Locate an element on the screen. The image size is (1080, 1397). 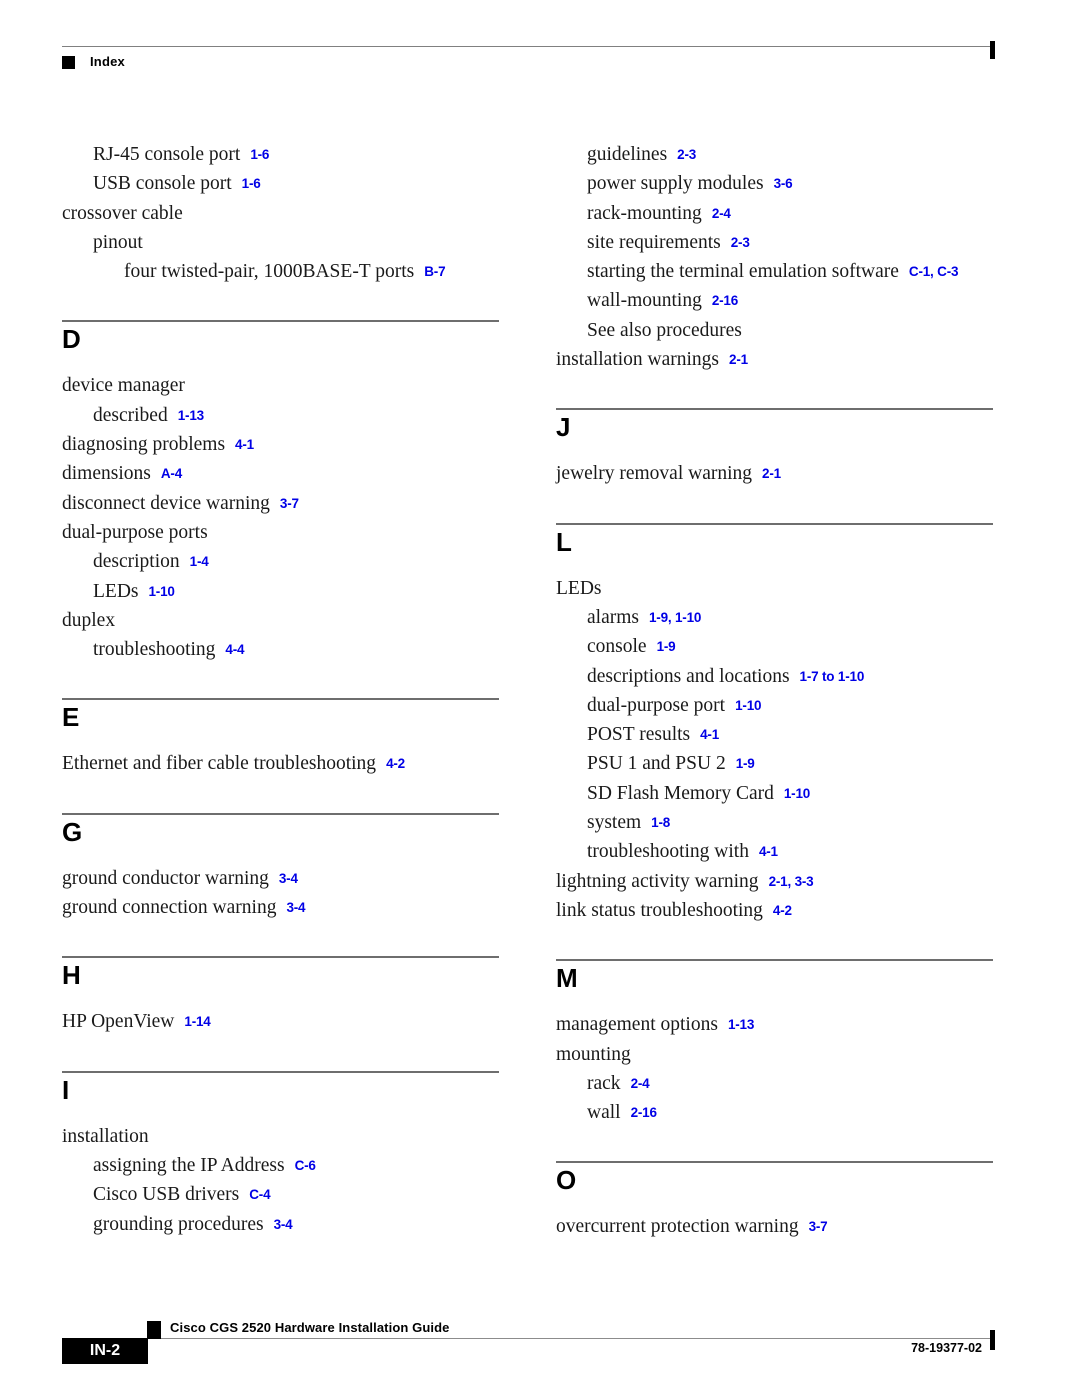
index-entry-label: disconnect device warning is located at coordinates (166, 503).